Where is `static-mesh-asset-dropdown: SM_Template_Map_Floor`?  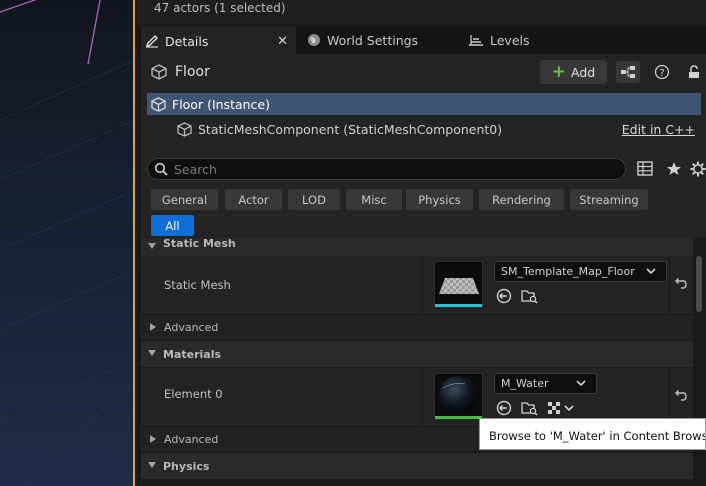 static-mesh-asset-dropdown: SM_Template_Map_Floor is located at coordinates (580, 271).